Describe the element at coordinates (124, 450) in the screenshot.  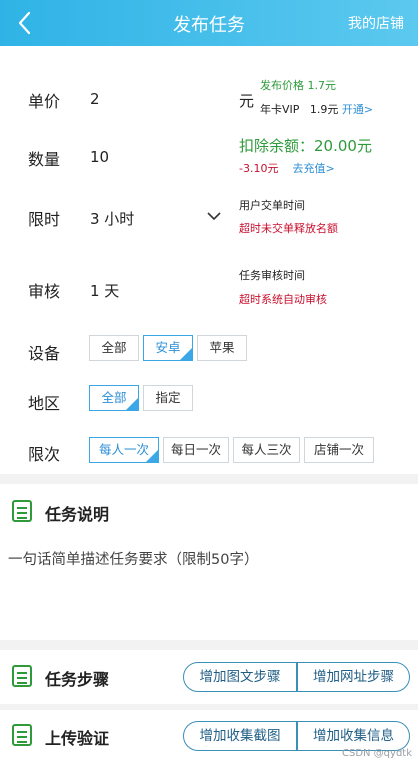
I see `limit-option-once-per-user: 每人一次` at that location.